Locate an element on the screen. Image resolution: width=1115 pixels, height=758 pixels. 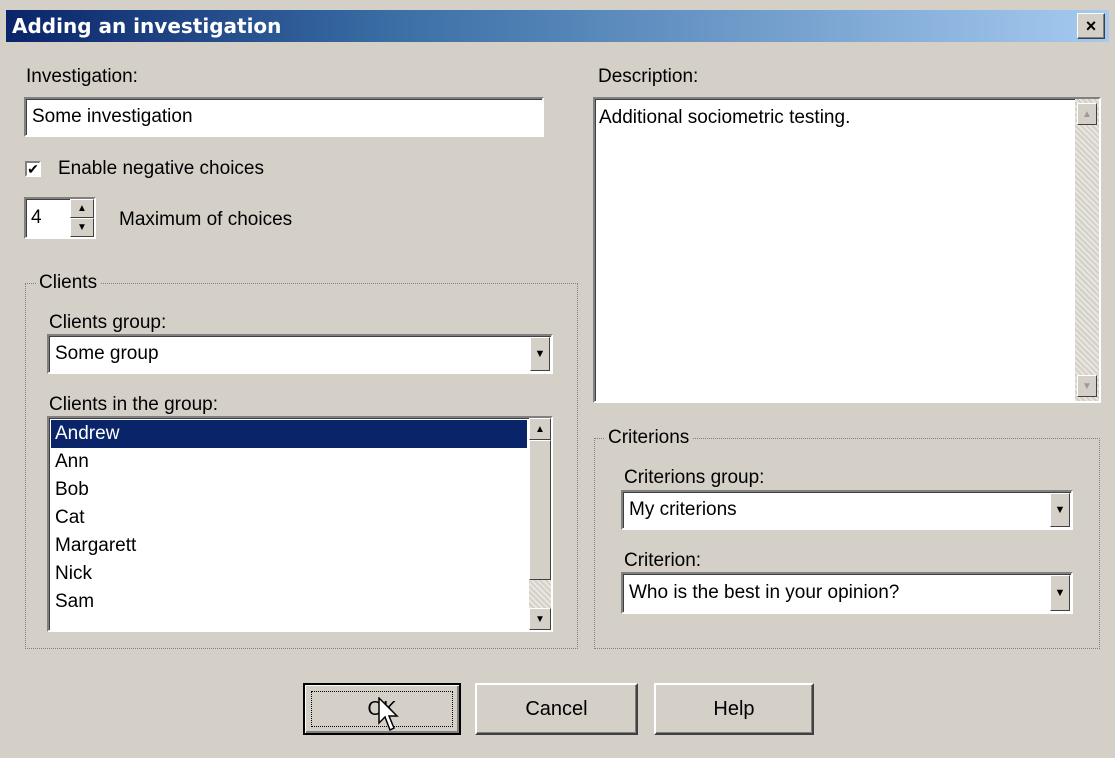
criterions-group-title: Criterions is located at coordinates (649, 438).